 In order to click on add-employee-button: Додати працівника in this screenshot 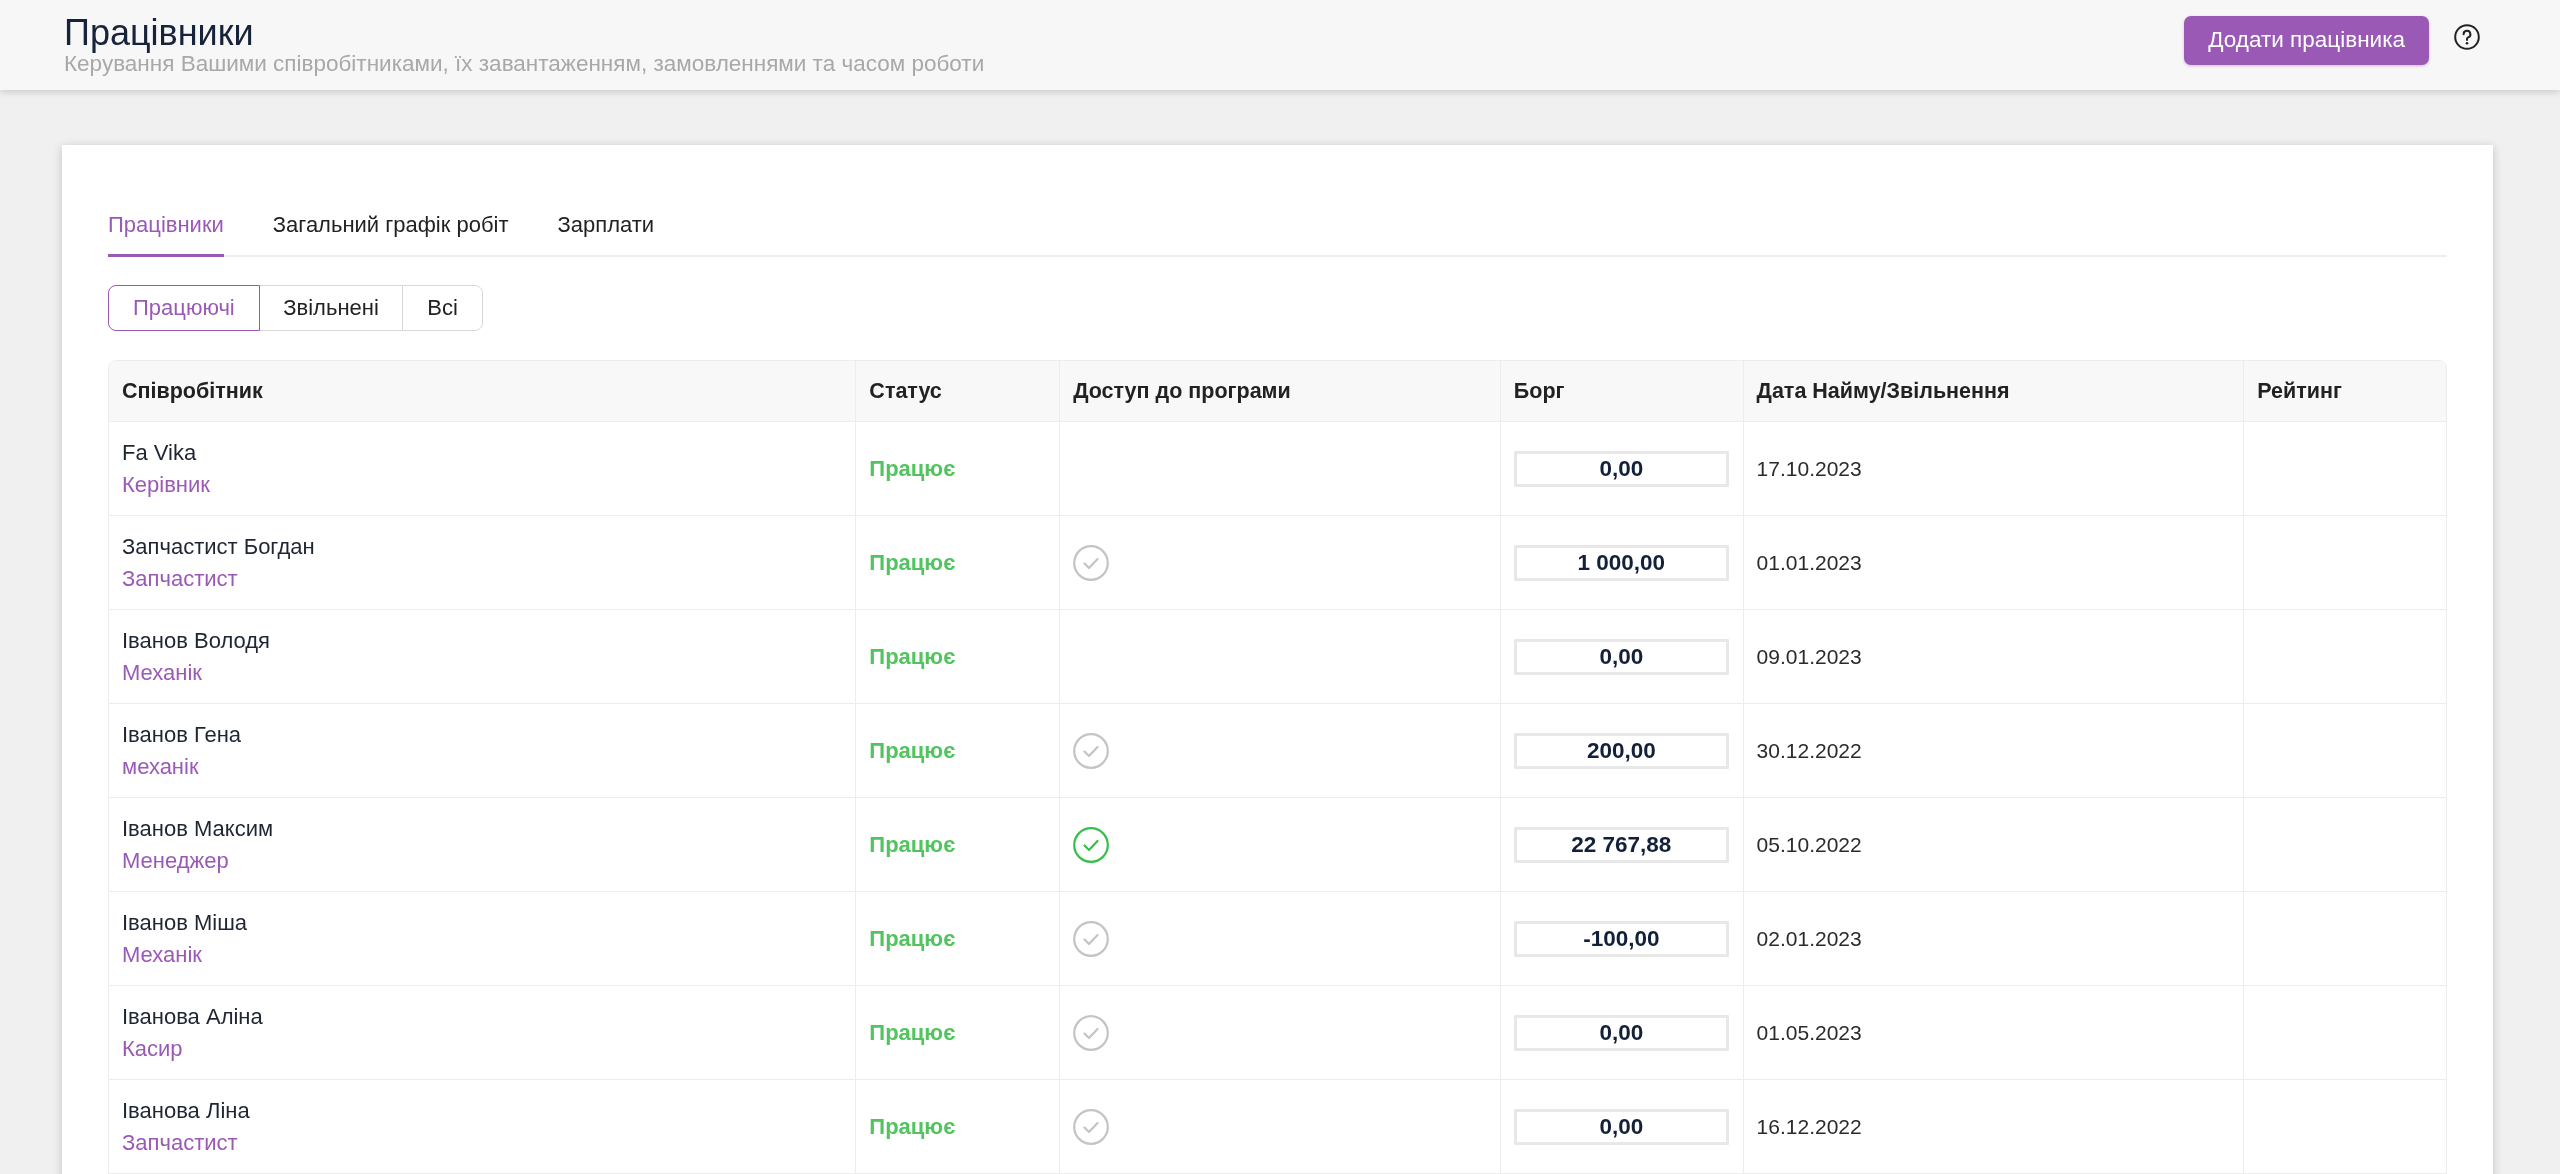, I will do `click(2306, 40)`.